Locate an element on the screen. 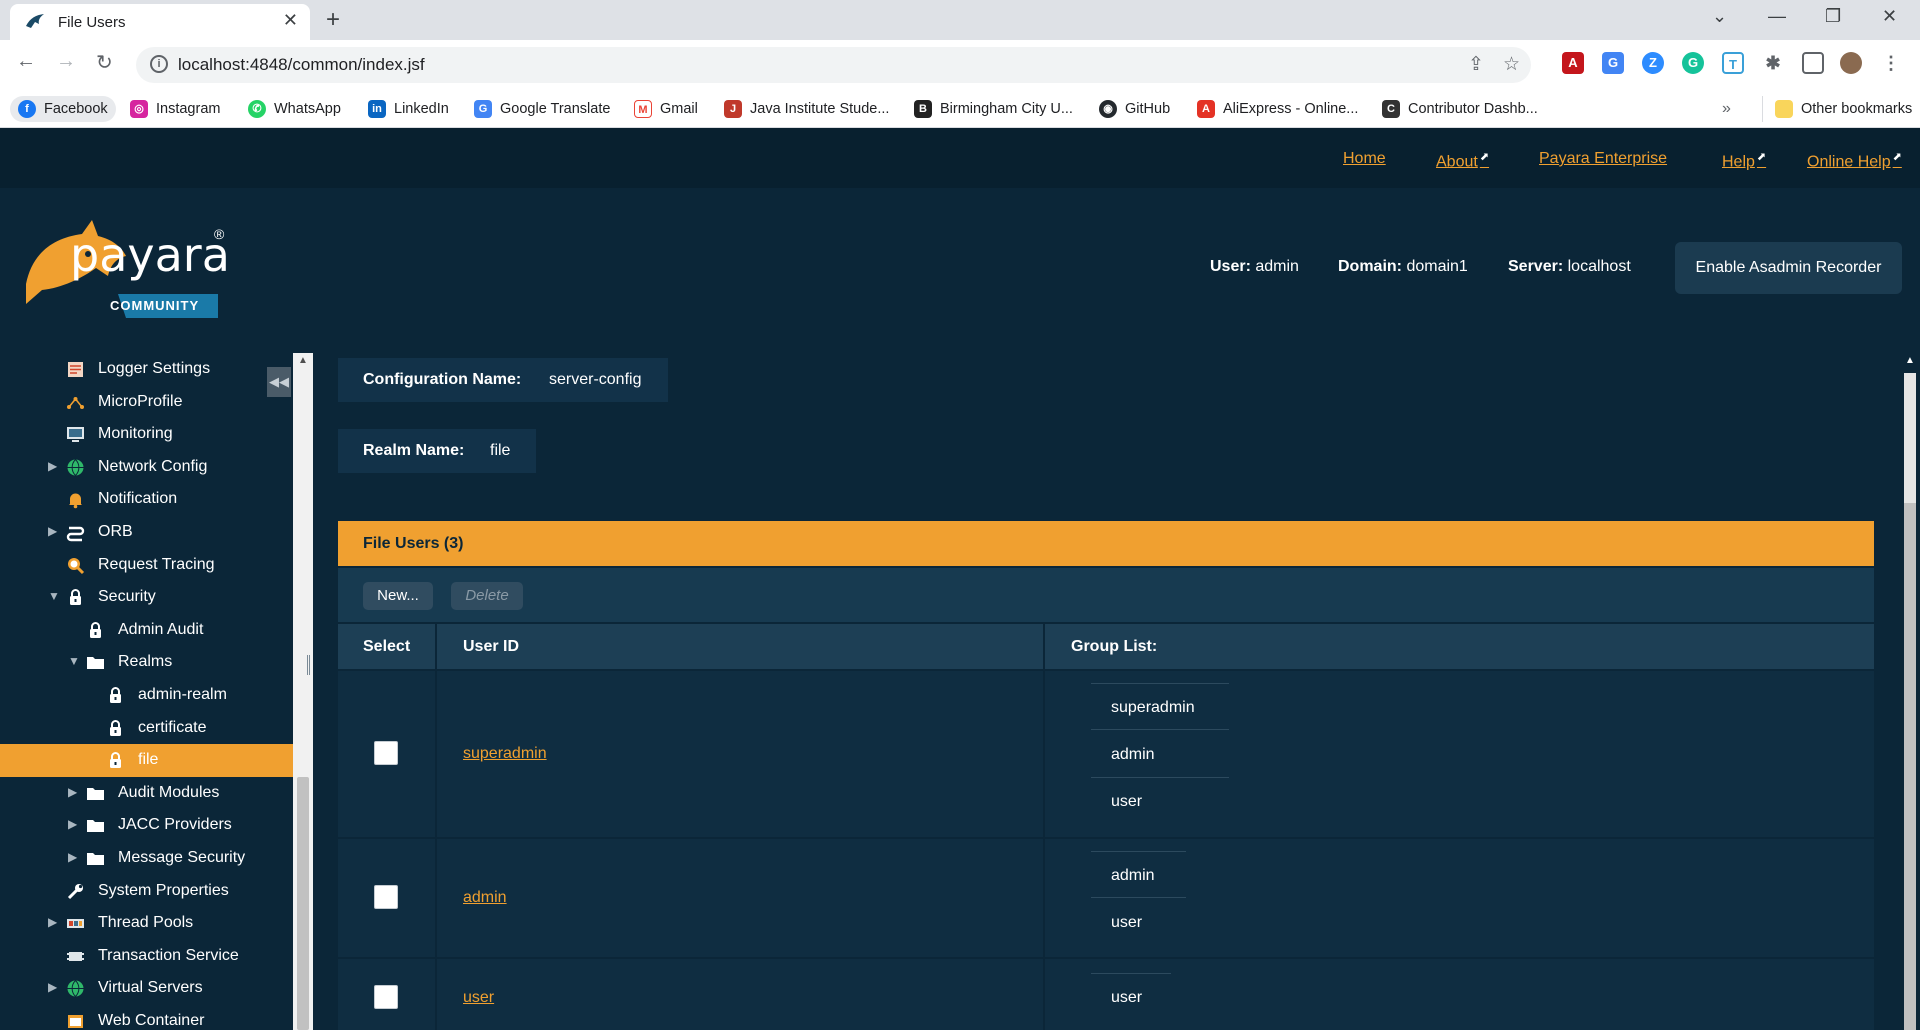 This screenshot has width=1920, height=1030. help-link: Help ⬈ is located at coordinates (1744, 160).